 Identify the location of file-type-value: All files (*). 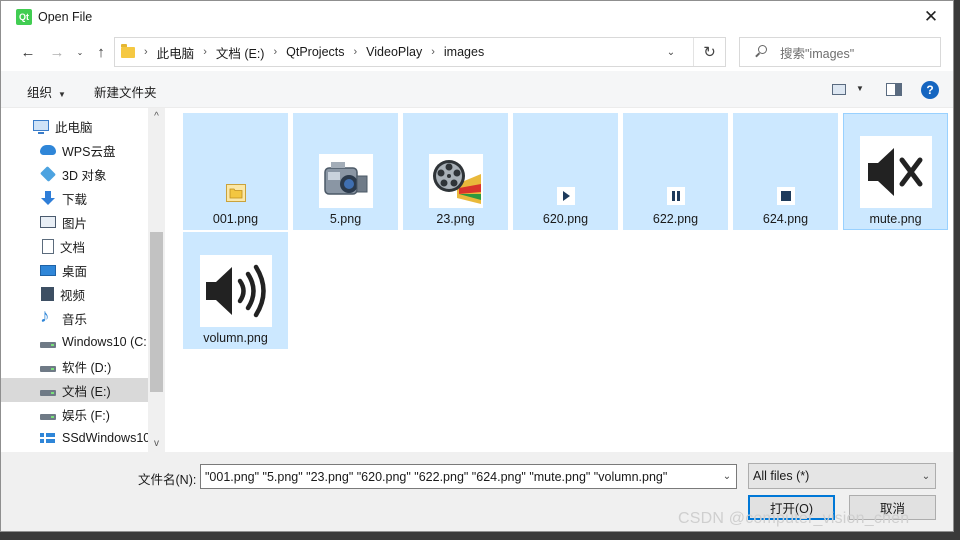
(781, 476).